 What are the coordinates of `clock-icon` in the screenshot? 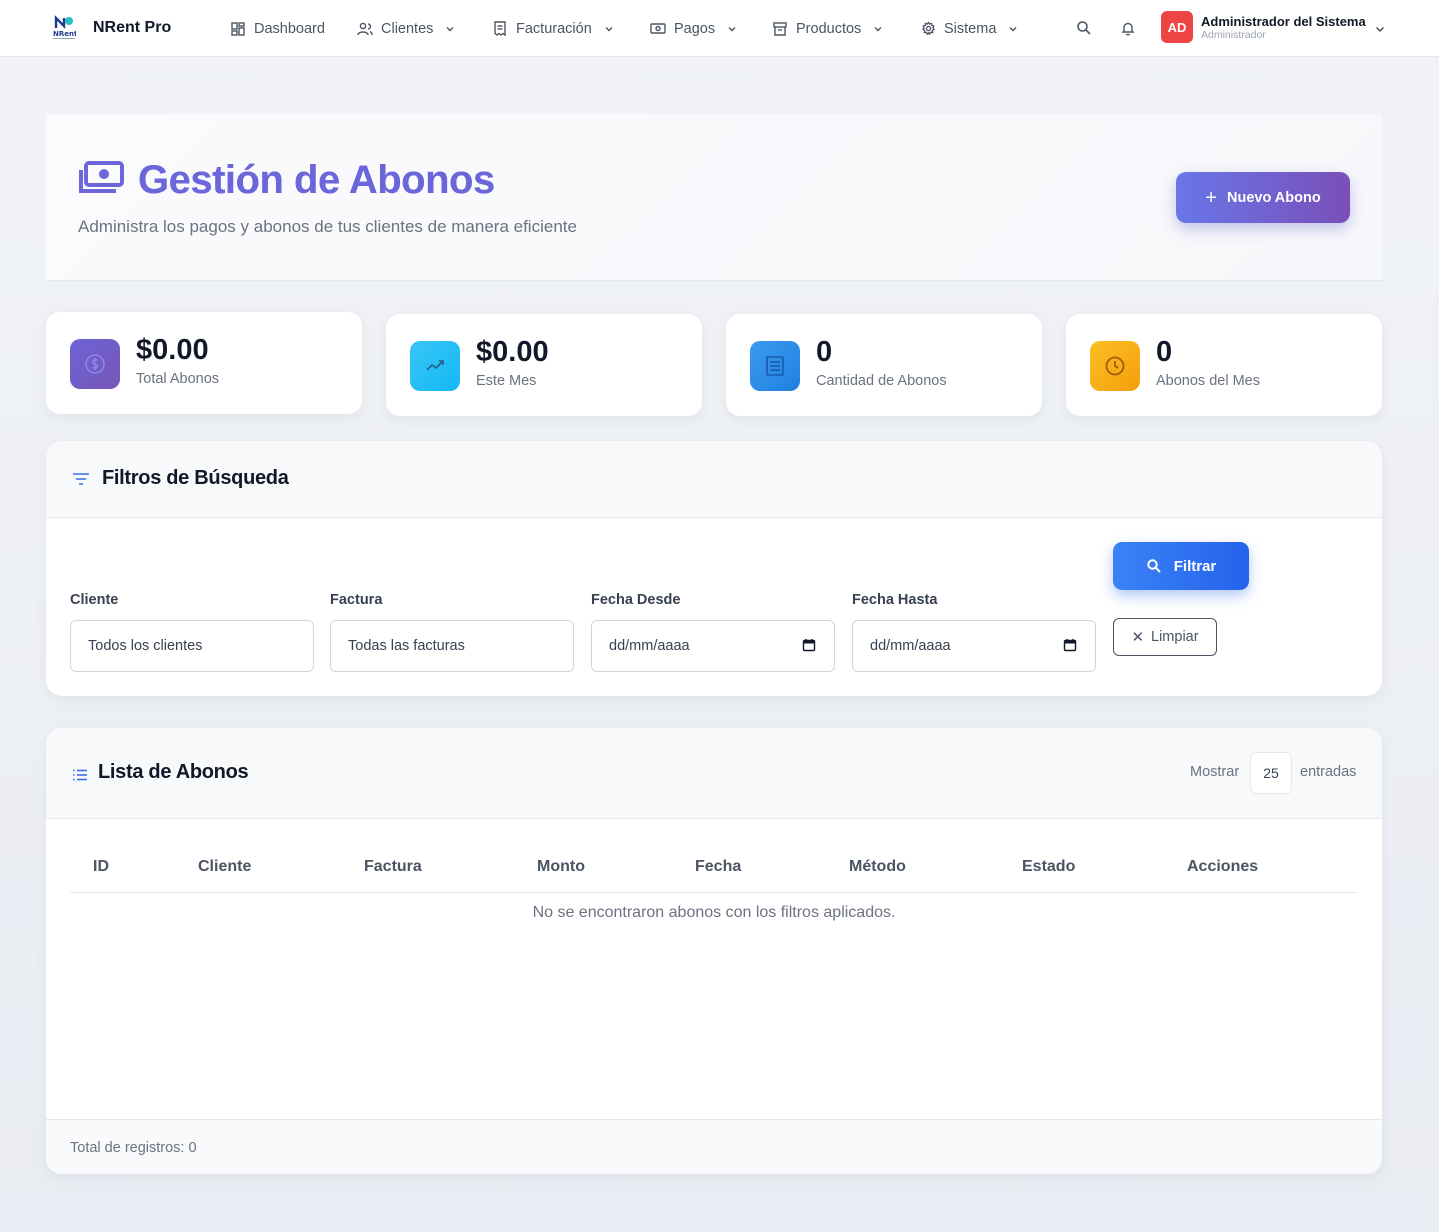 It's located at (1115, 366).